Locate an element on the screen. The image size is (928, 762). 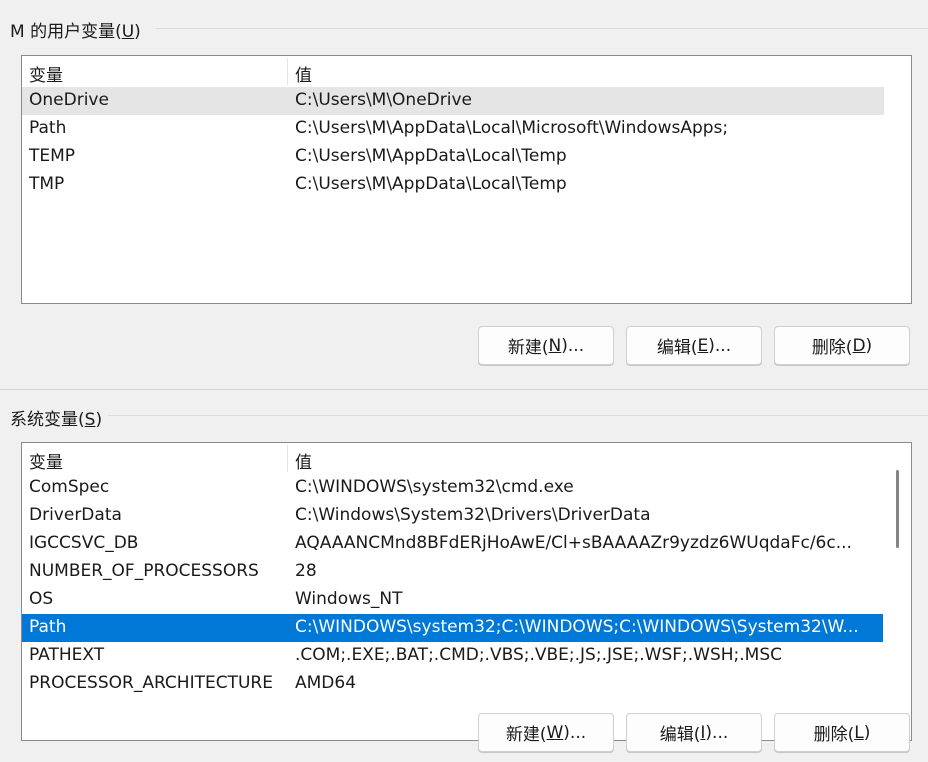
variable-name: PROCESSOR_ARCHITECTURE is located at coordinates (151, 683).